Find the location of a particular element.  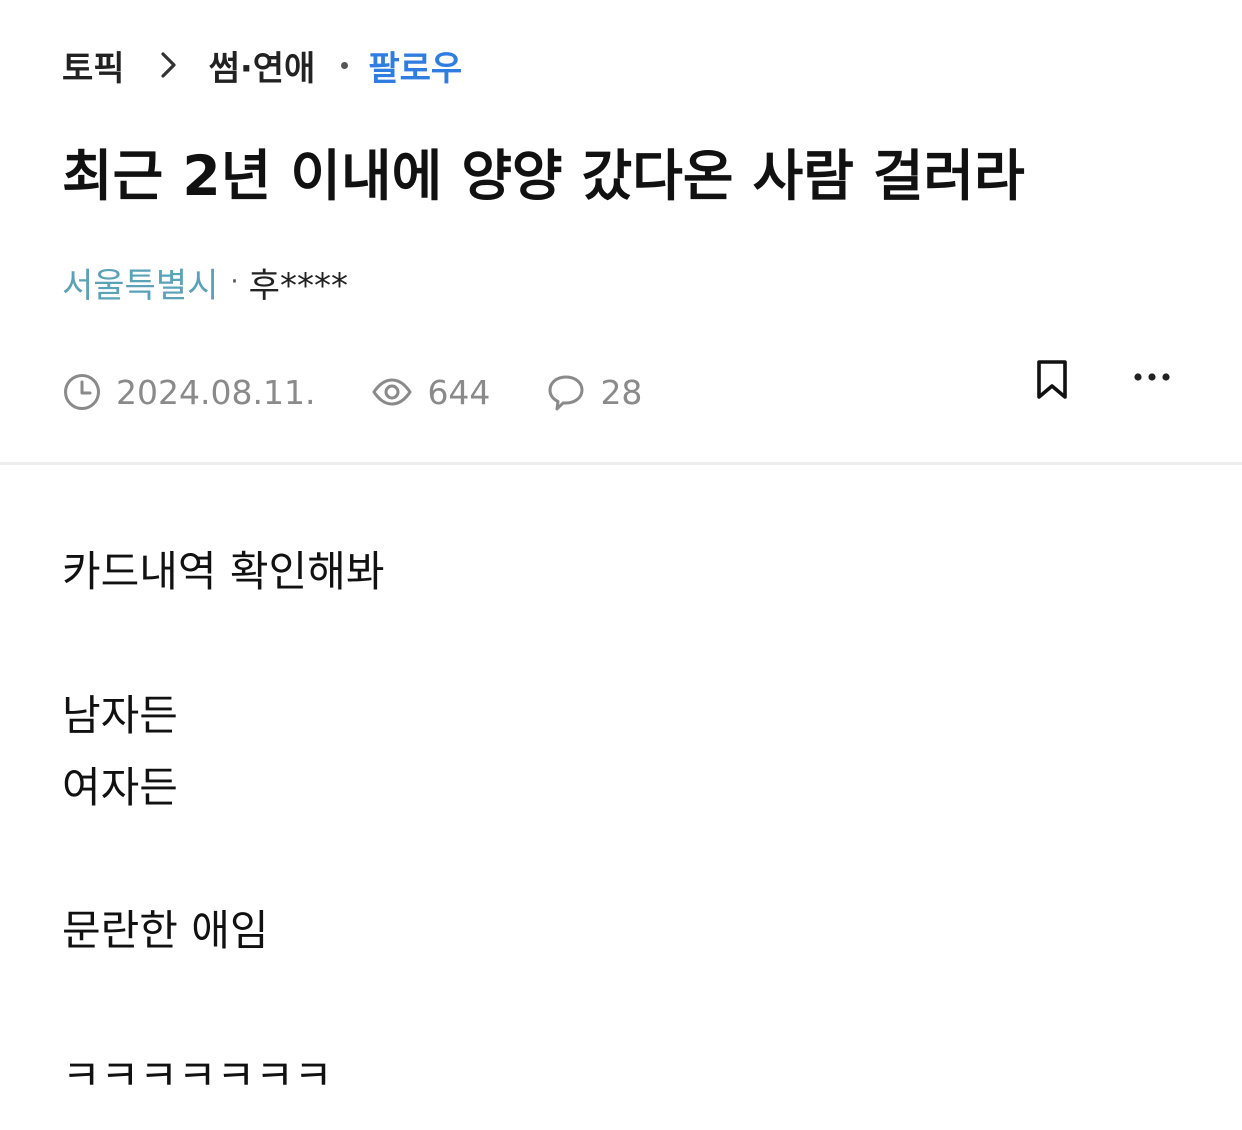

more-options-button is located at coordinates (1152, 377).